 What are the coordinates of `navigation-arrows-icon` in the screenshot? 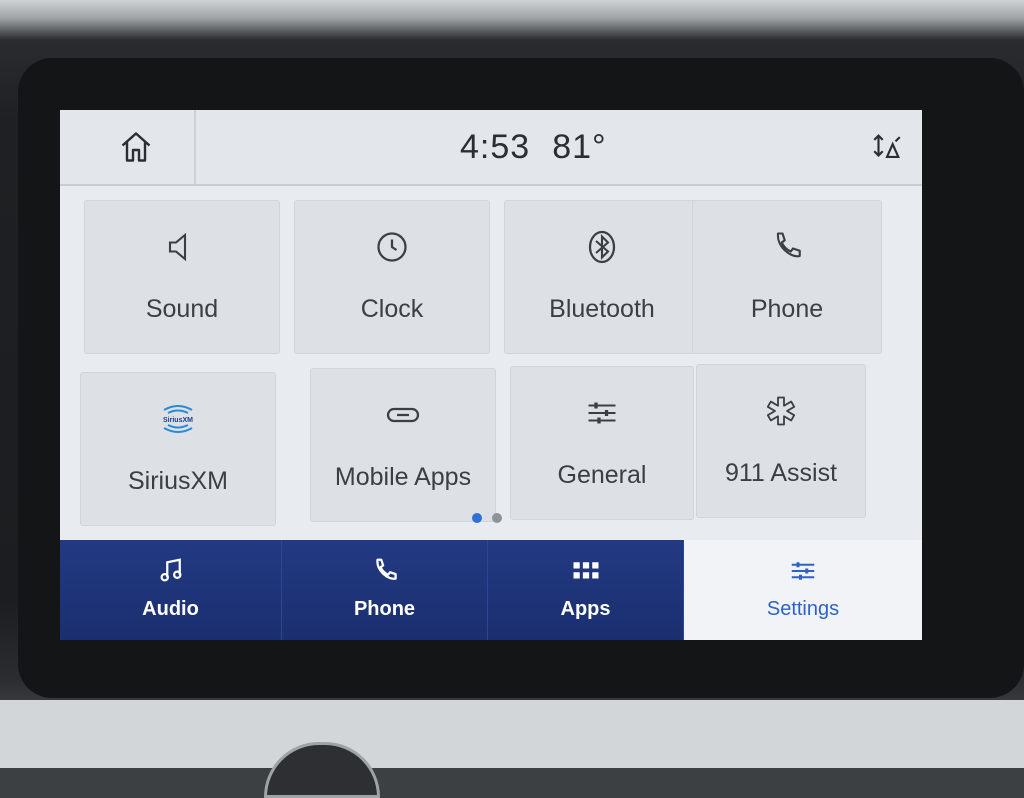 It's located at (887, 146).